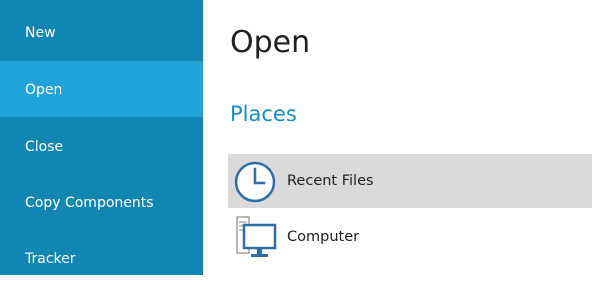 Image resolution: width=592 pixels, height=285 pixels. Describe the element at coordinates (101, 89) in the screenshot. I see `sidebar-item-open: Open` at that location.